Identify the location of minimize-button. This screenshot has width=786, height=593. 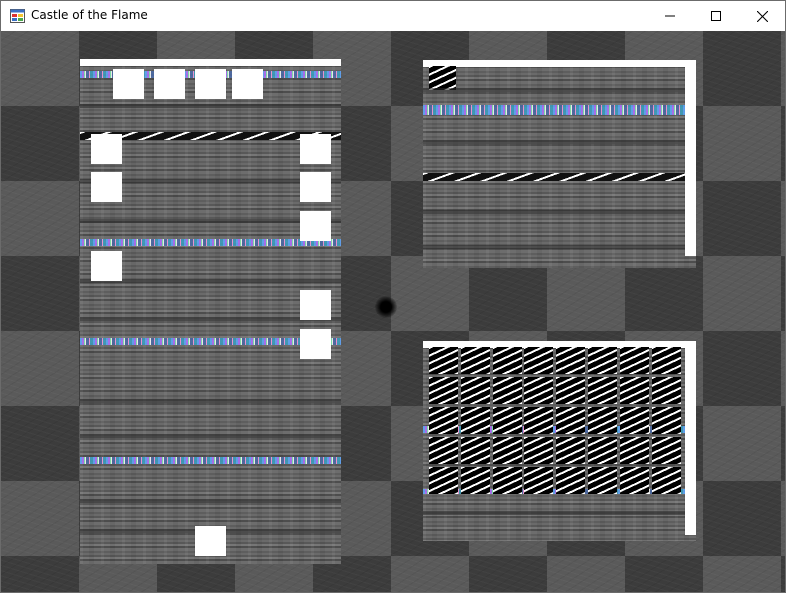
(670, 16).